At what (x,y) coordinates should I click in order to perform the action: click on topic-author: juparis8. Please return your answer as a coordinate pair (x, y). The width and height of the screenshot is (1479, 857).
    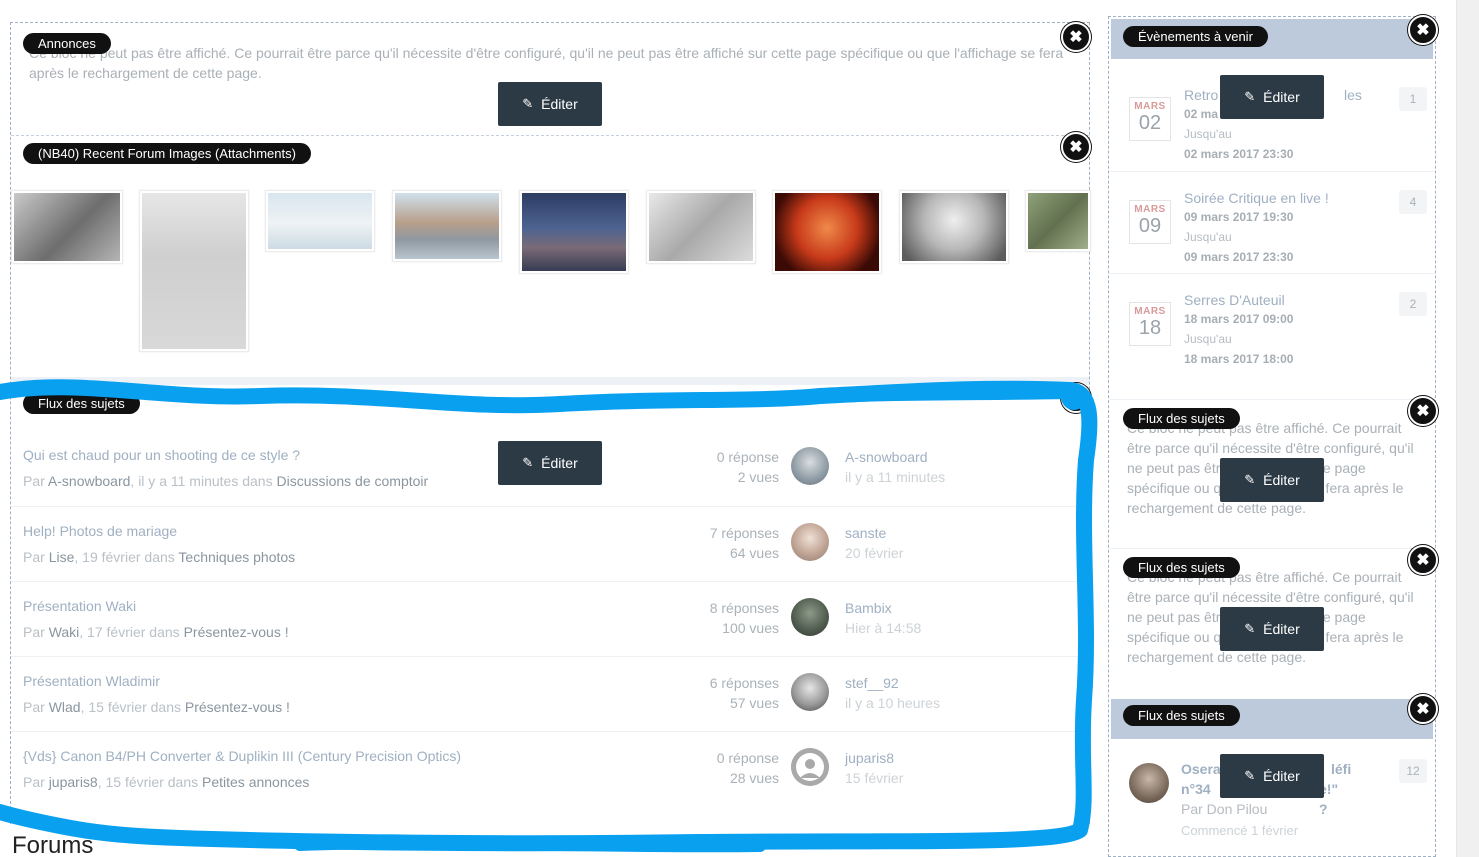
    Looking at the image, I should click on (73, 782).